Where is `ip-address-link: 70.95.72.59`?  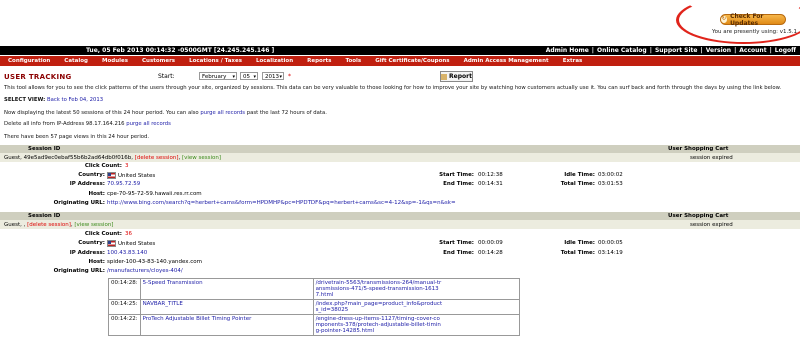 ip-address-link: 70.95.72.59 is located at coordinates (123, 184).